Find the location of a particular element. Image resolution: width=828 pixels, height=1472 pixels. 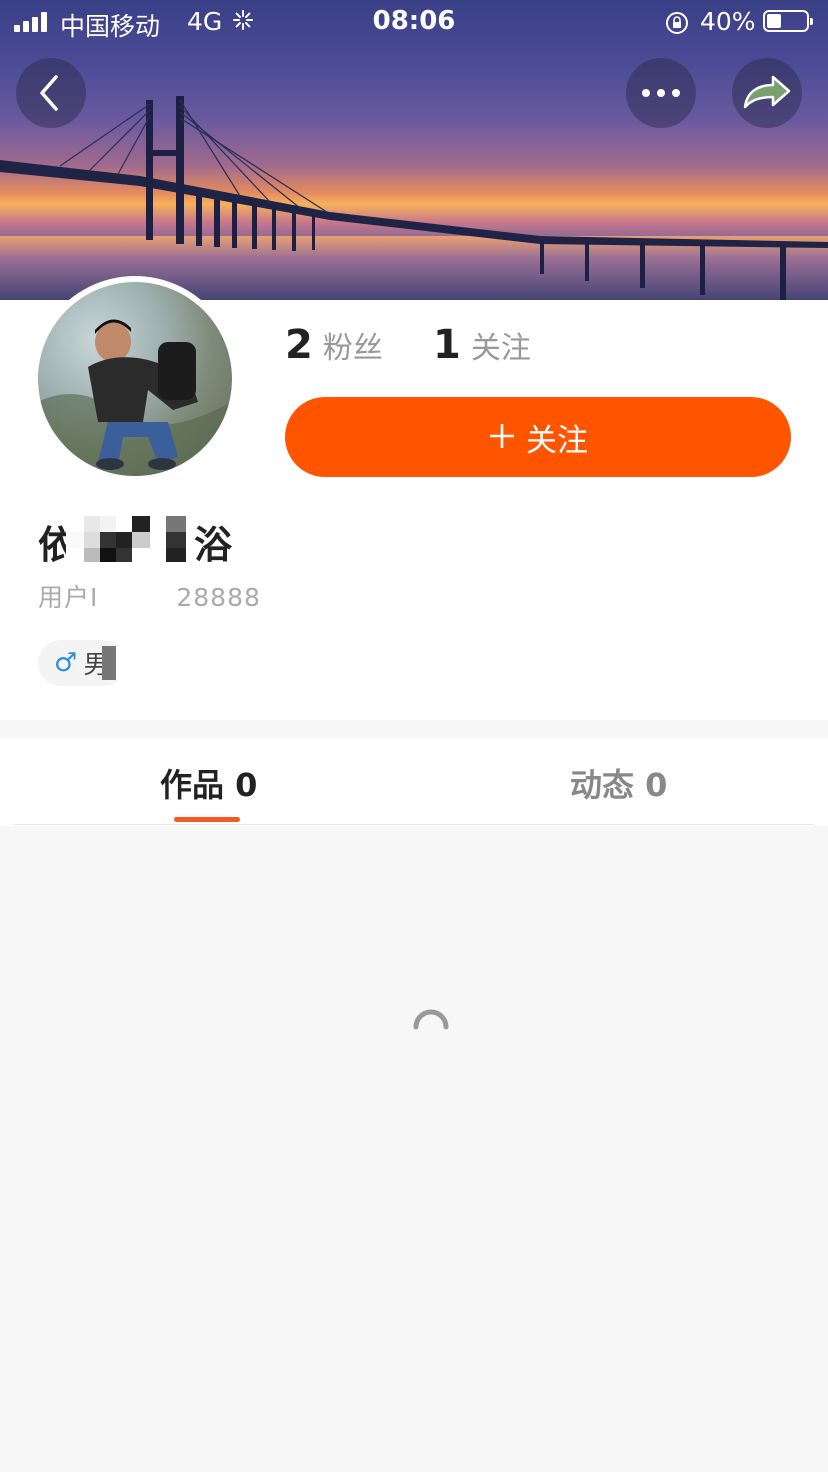

follow-button: 关注 is located at coordinates (538, 437).